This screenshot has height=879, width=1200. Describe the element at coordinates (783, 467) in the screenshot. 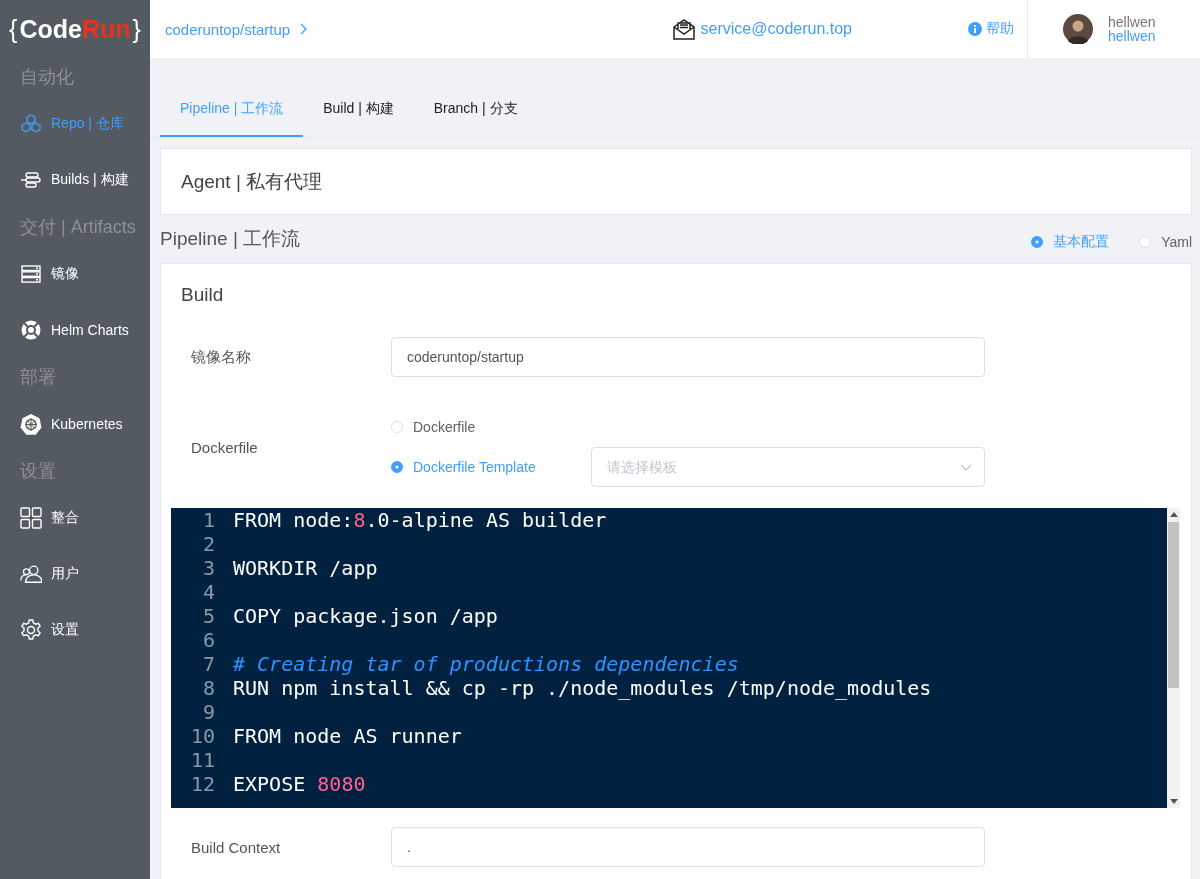

I see `template-select: 请选择模板` at that location.